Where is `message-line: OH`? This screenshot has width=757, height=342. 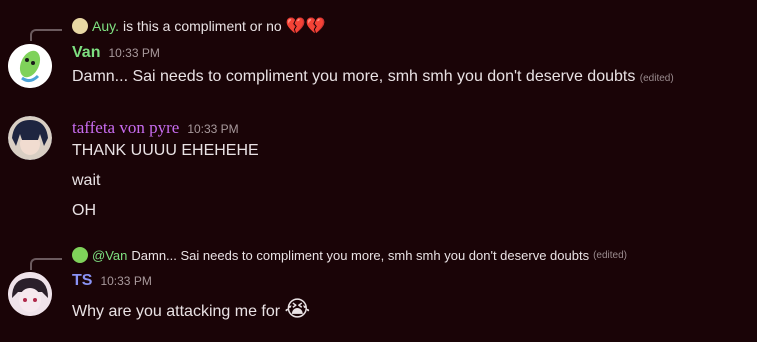 message-line: OH is located at coordinates (84, 210).